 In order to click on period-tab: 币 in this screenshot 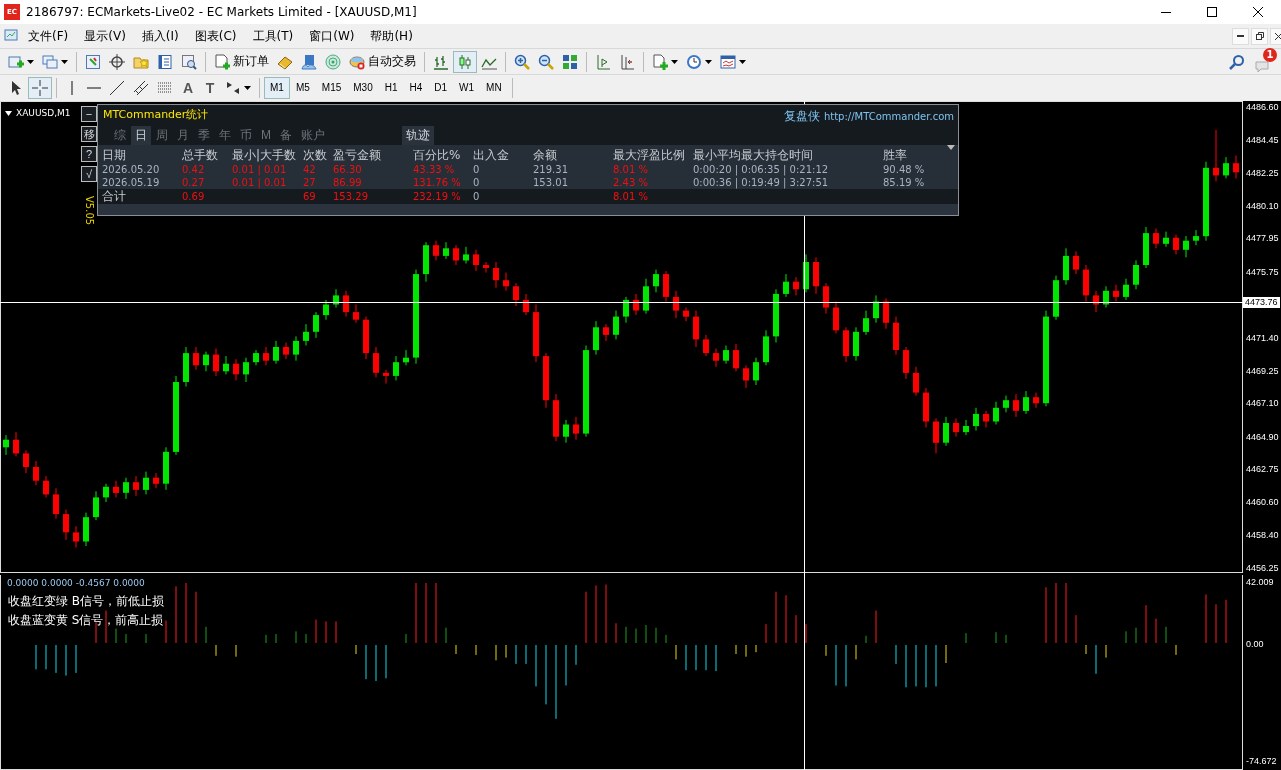, I will do `click(246, 135)`.